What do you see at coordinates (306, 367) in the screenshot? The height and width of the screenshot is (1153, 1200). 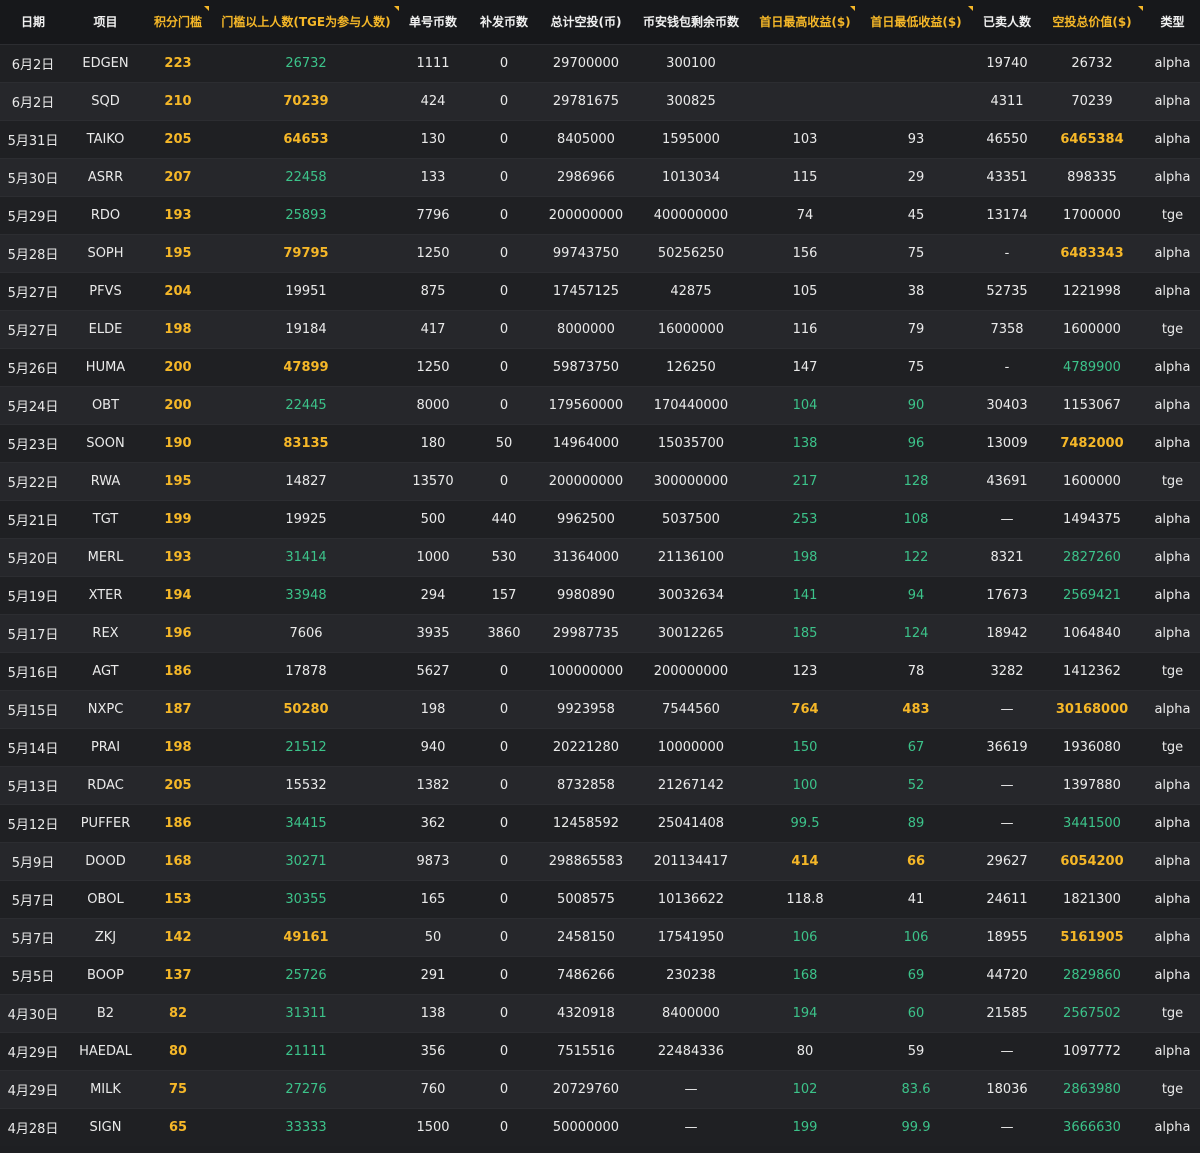 I see `cell-eligible-count: 47899` at bounding box center [306, 367].